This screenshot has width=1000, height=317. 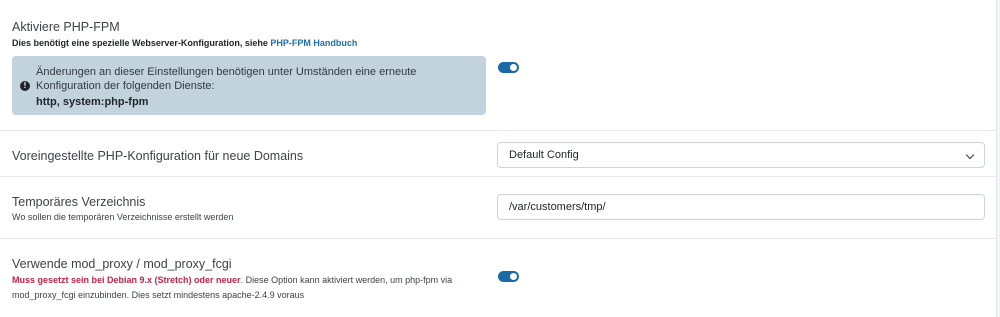 I want to click on alert-services: http, system:php-fpm, so click(x=92, y=102).